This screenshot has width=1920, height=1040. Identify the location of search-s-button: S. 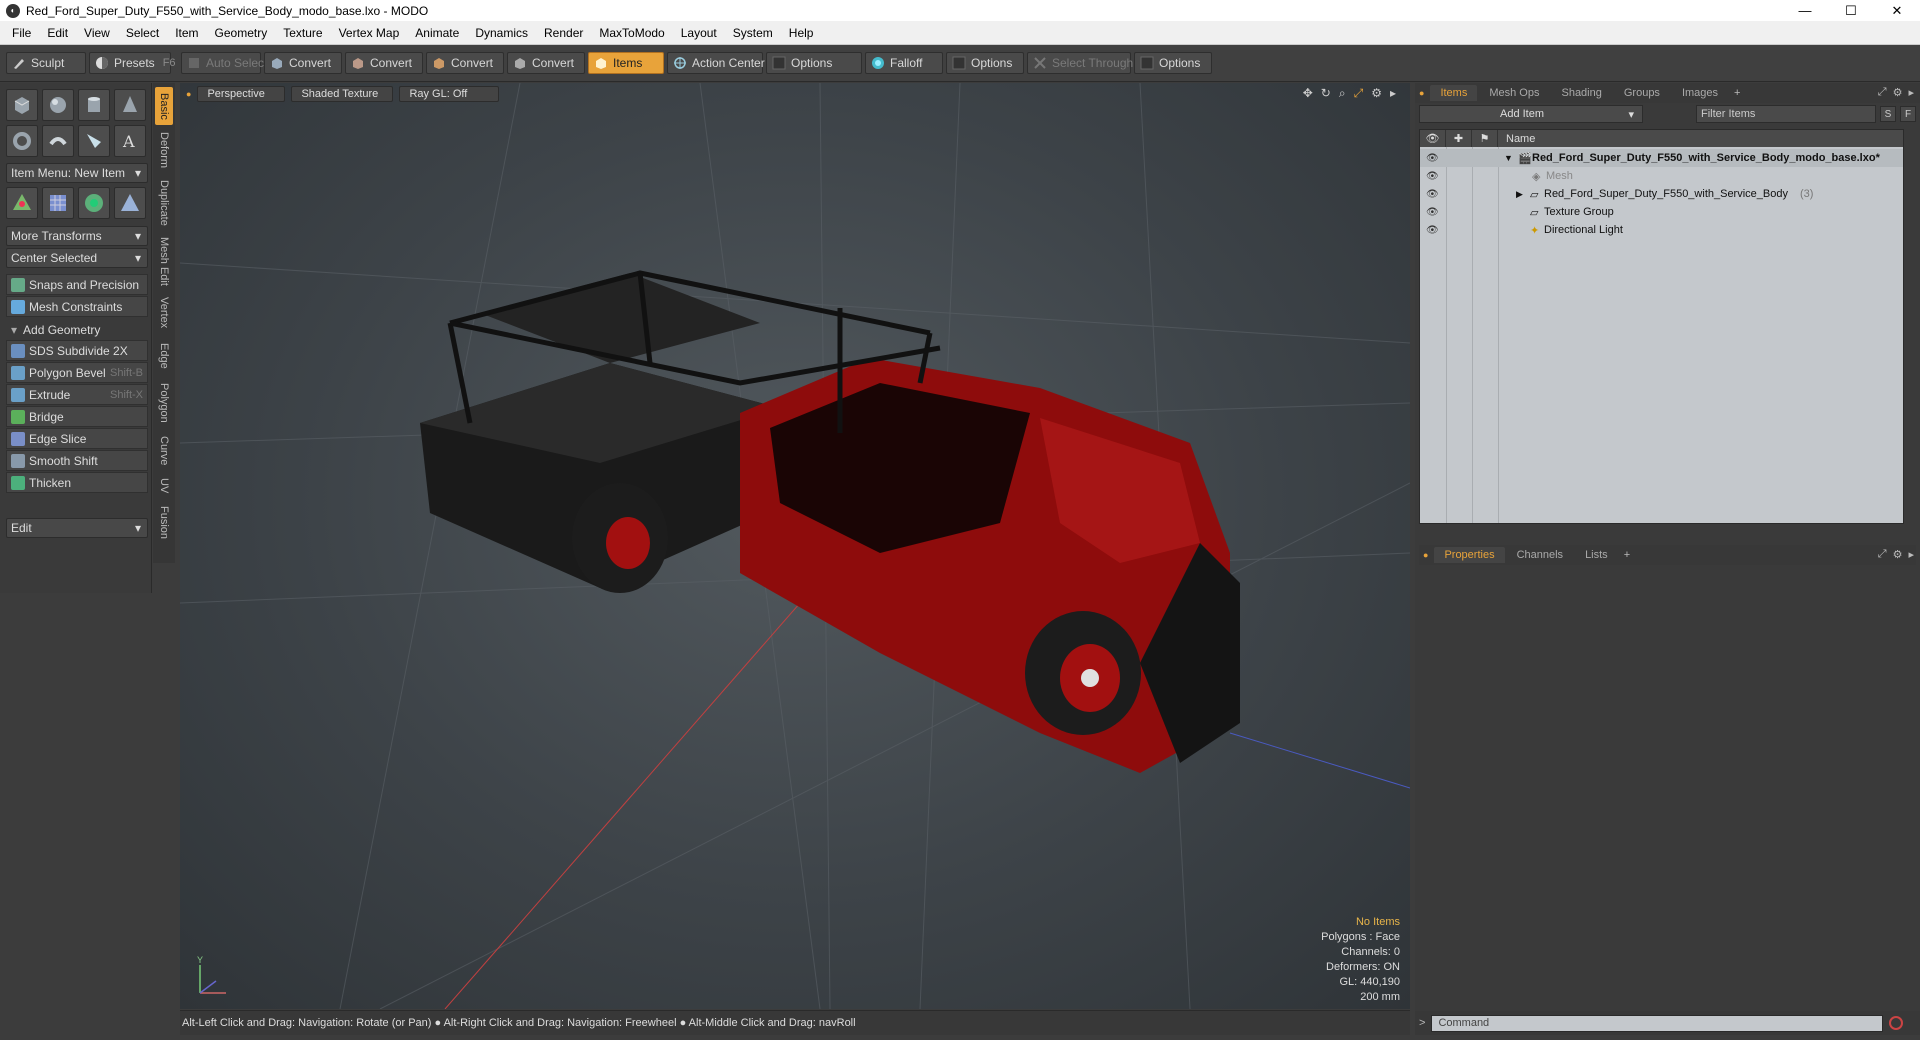
(1888, 114).